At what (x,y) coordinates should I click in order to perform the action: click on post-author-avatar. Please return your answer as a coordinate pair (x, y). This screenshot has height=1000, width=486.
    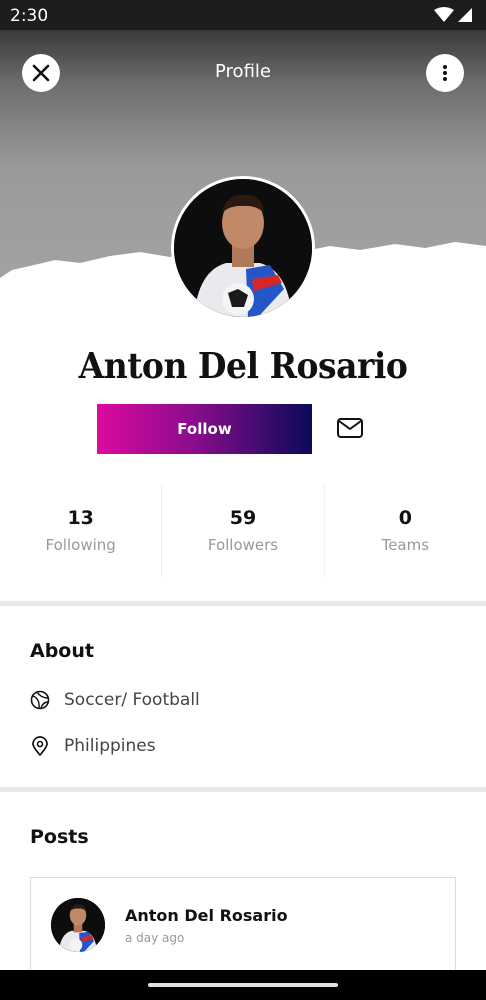
    Looking at the image, I should click on (78, 925).